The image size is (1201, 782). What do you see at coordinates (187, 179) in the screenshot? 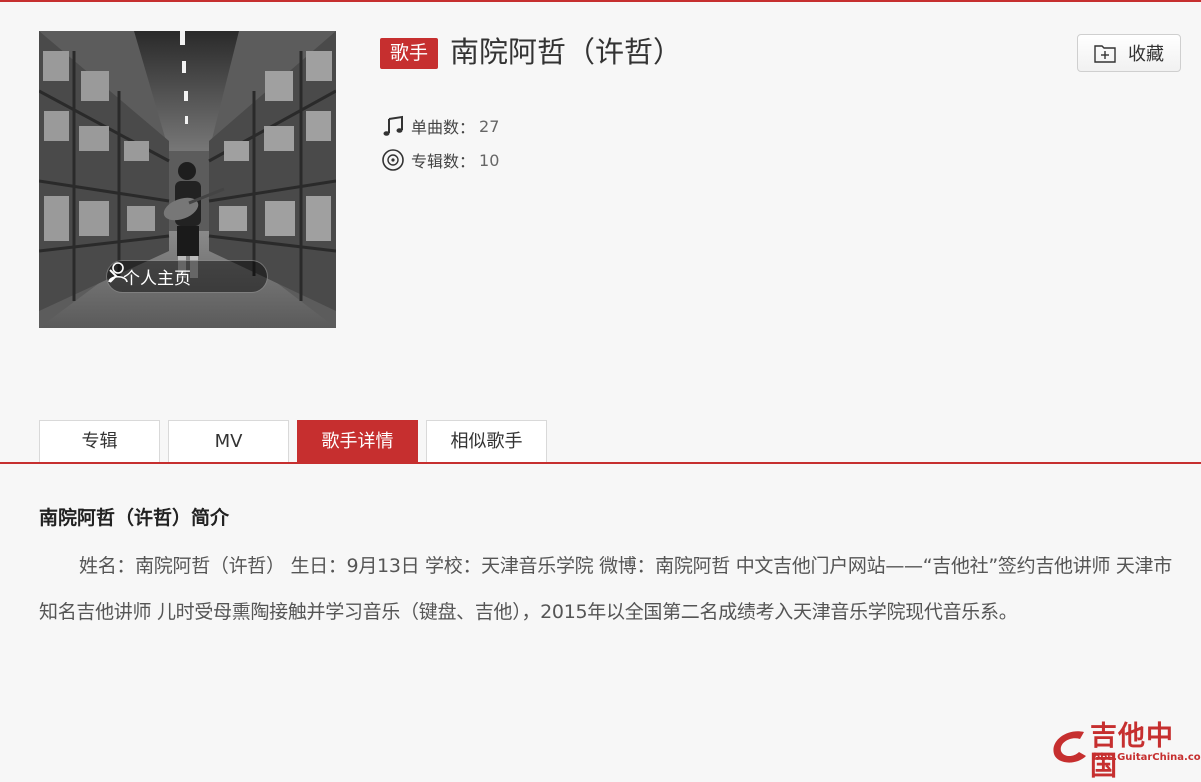
I see `artist-cover-photo: 个人主页` at bounding box center [187, 179].